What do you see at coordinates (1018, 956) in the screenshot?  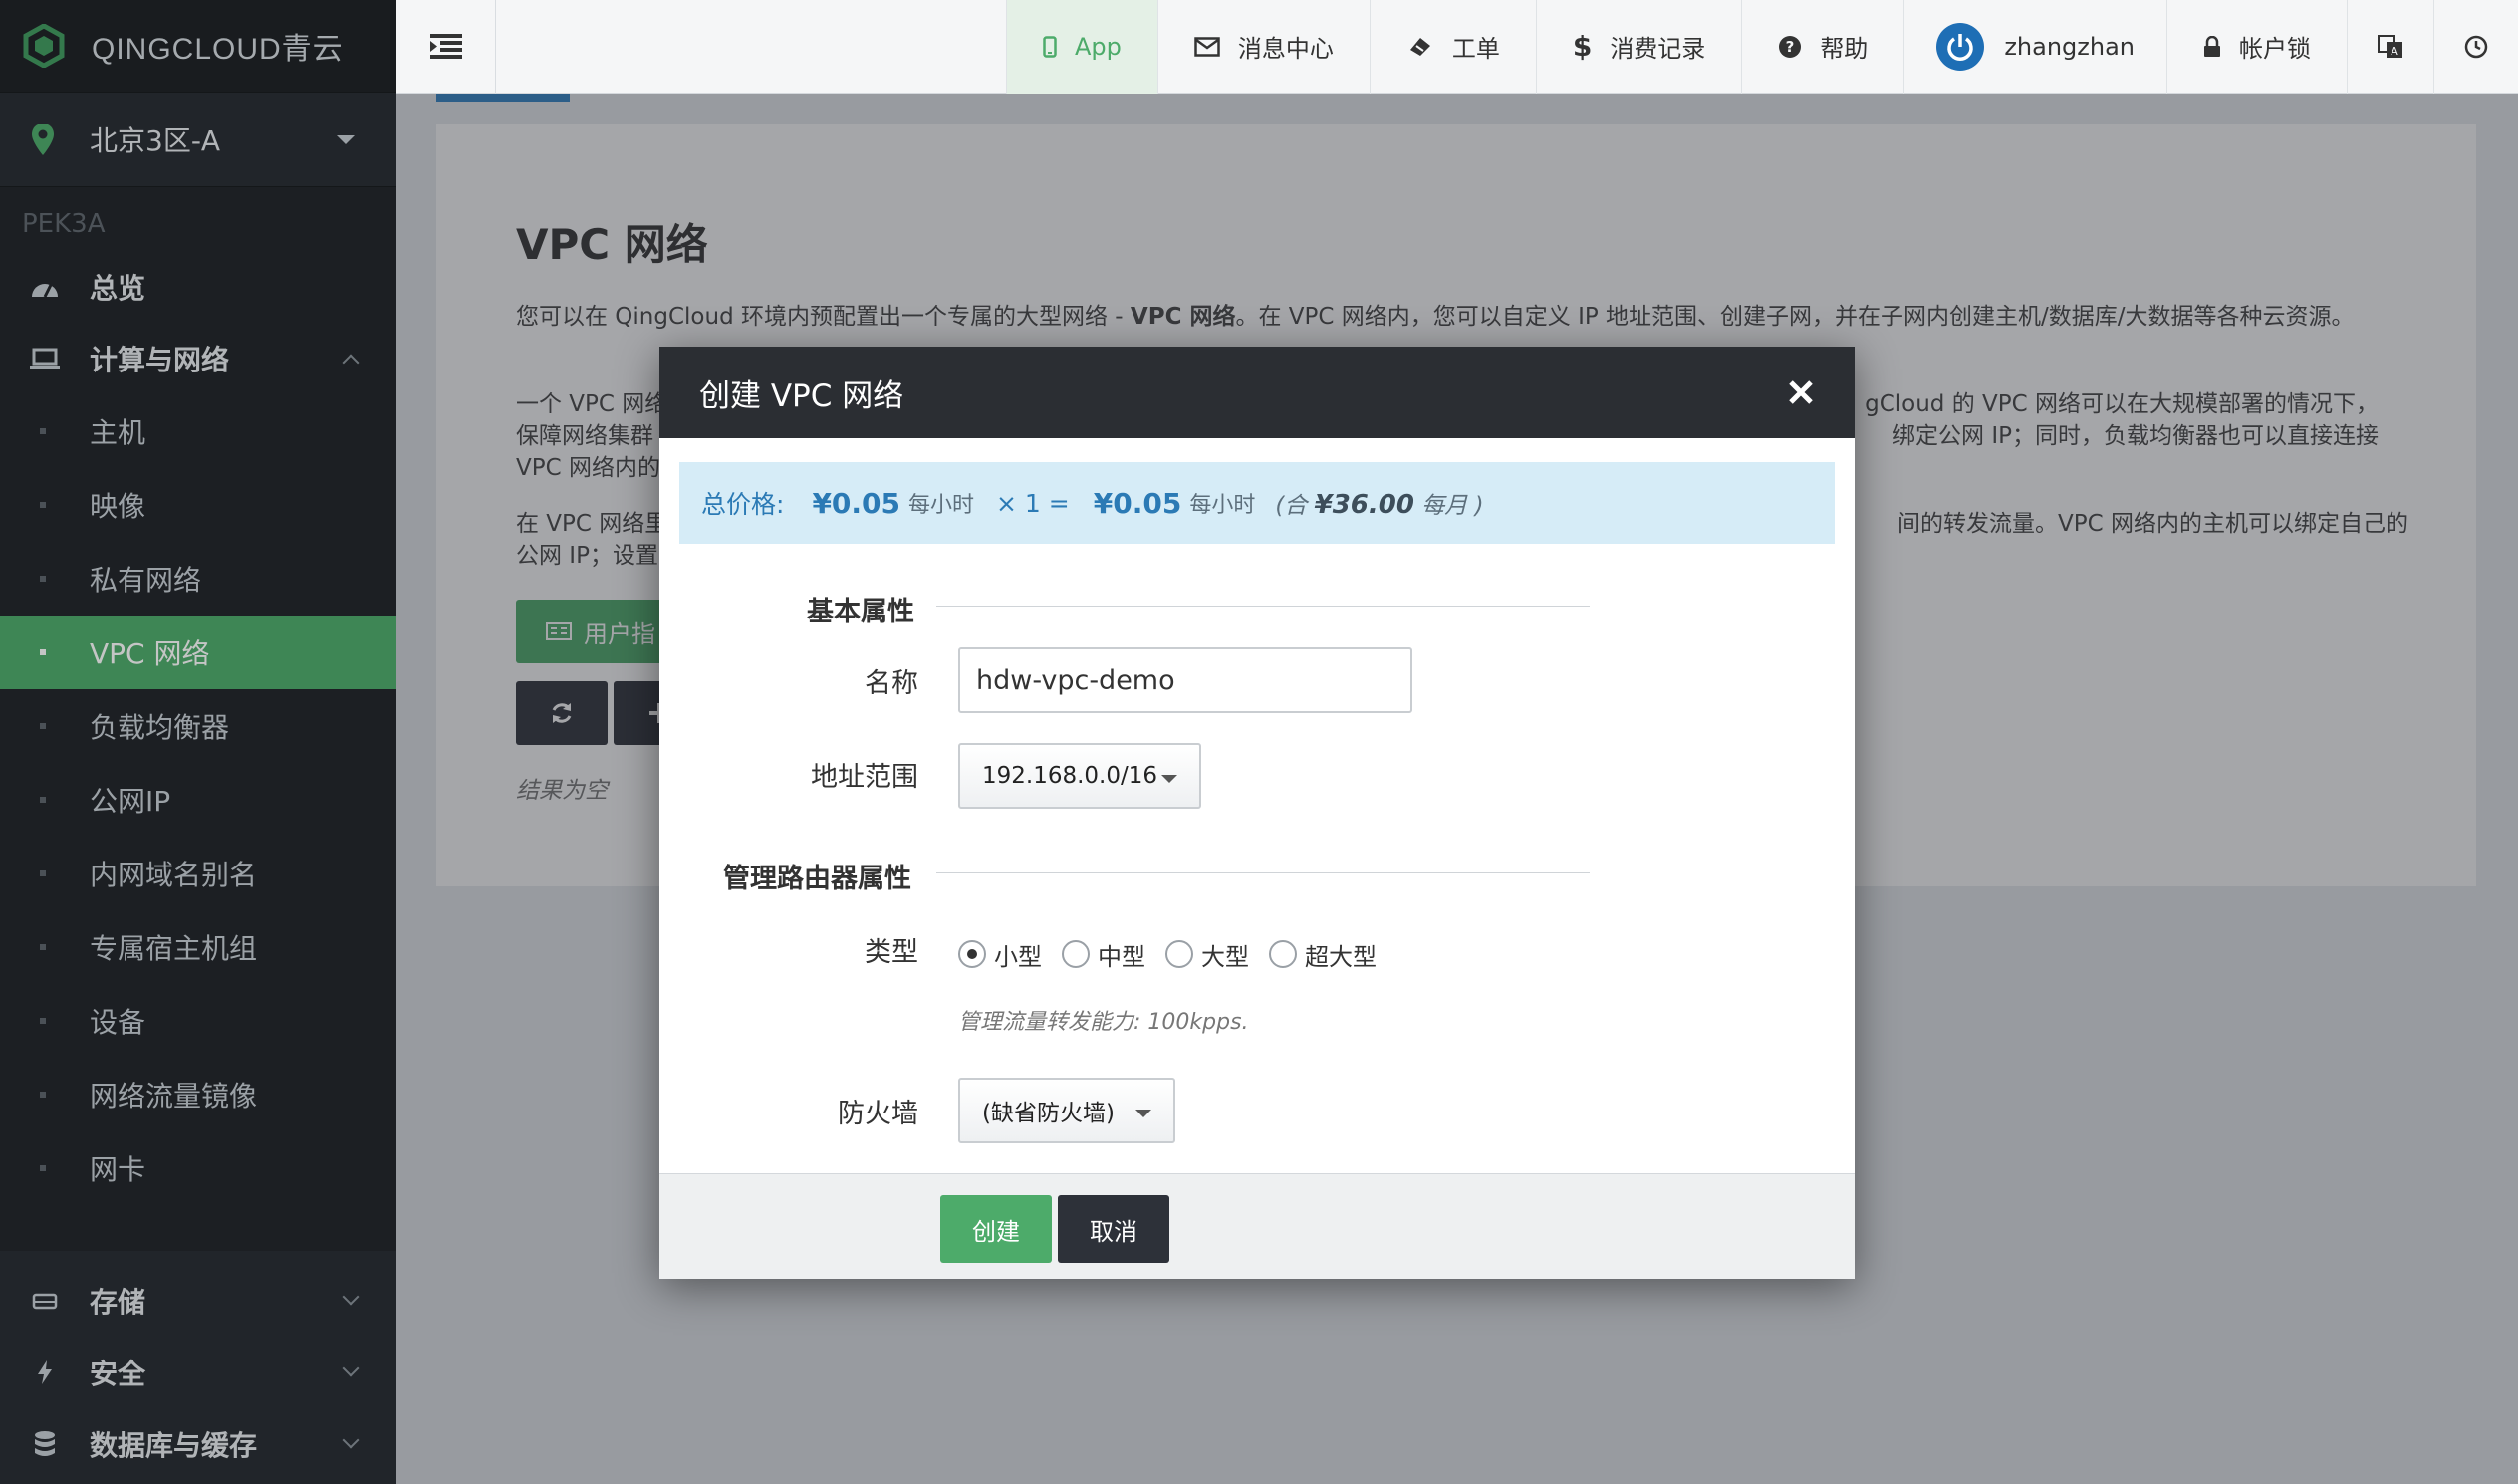 I see `radio-label: 小型` at bounding box center [1018, 956].